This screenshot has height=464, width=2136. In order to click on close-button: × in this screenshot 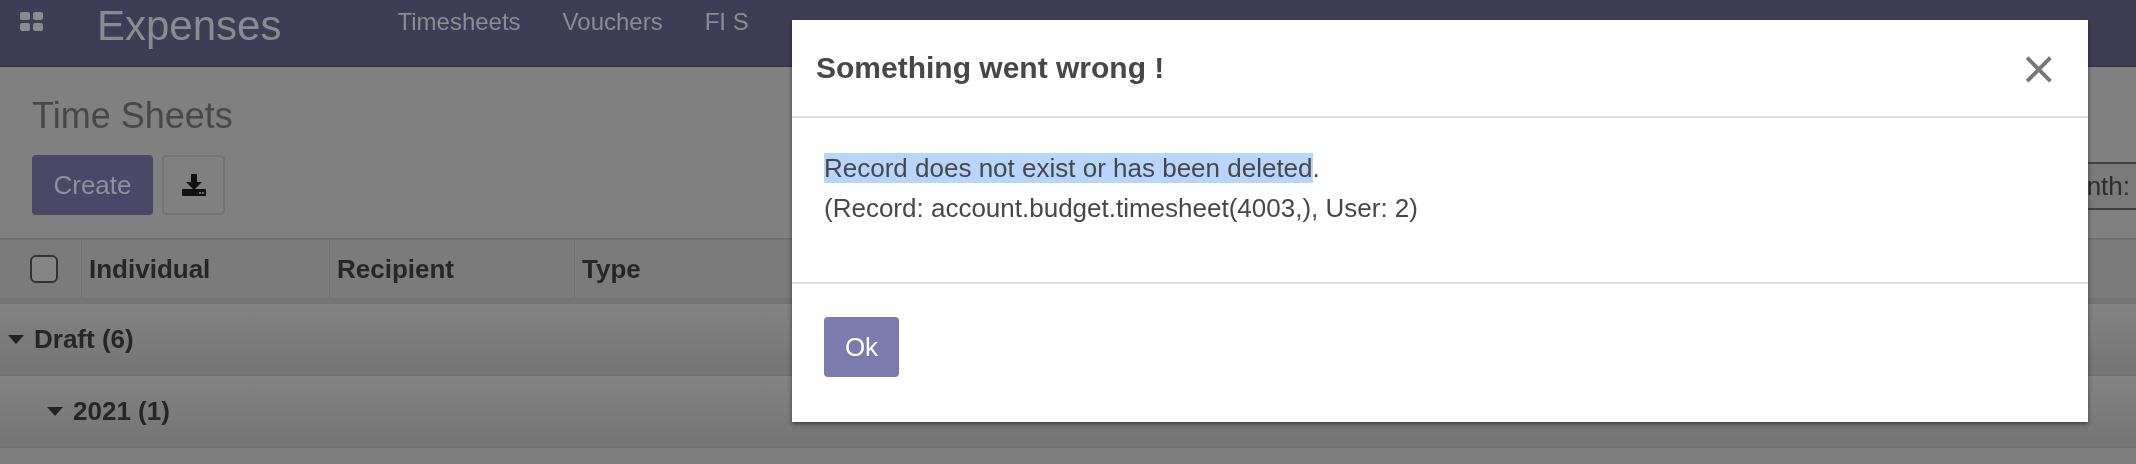, I will do `click(2038, 68)`.